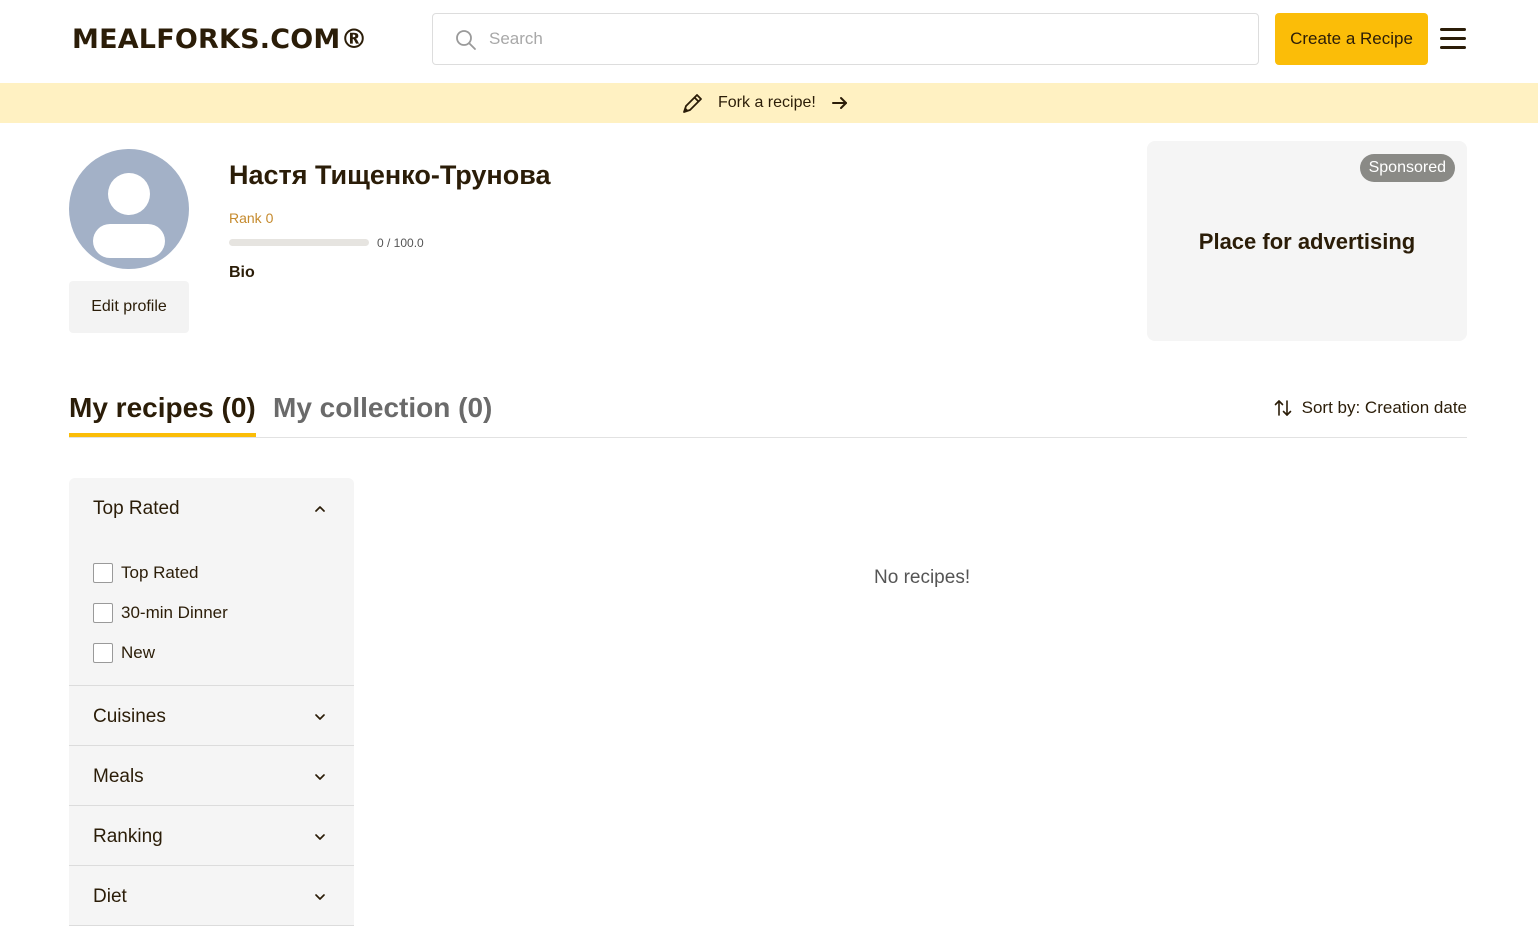 The image size is (1538, 926). Describe the element at coordinates (118, 776) in the screenshot. I see `filter-section-label: Meals` at that location.